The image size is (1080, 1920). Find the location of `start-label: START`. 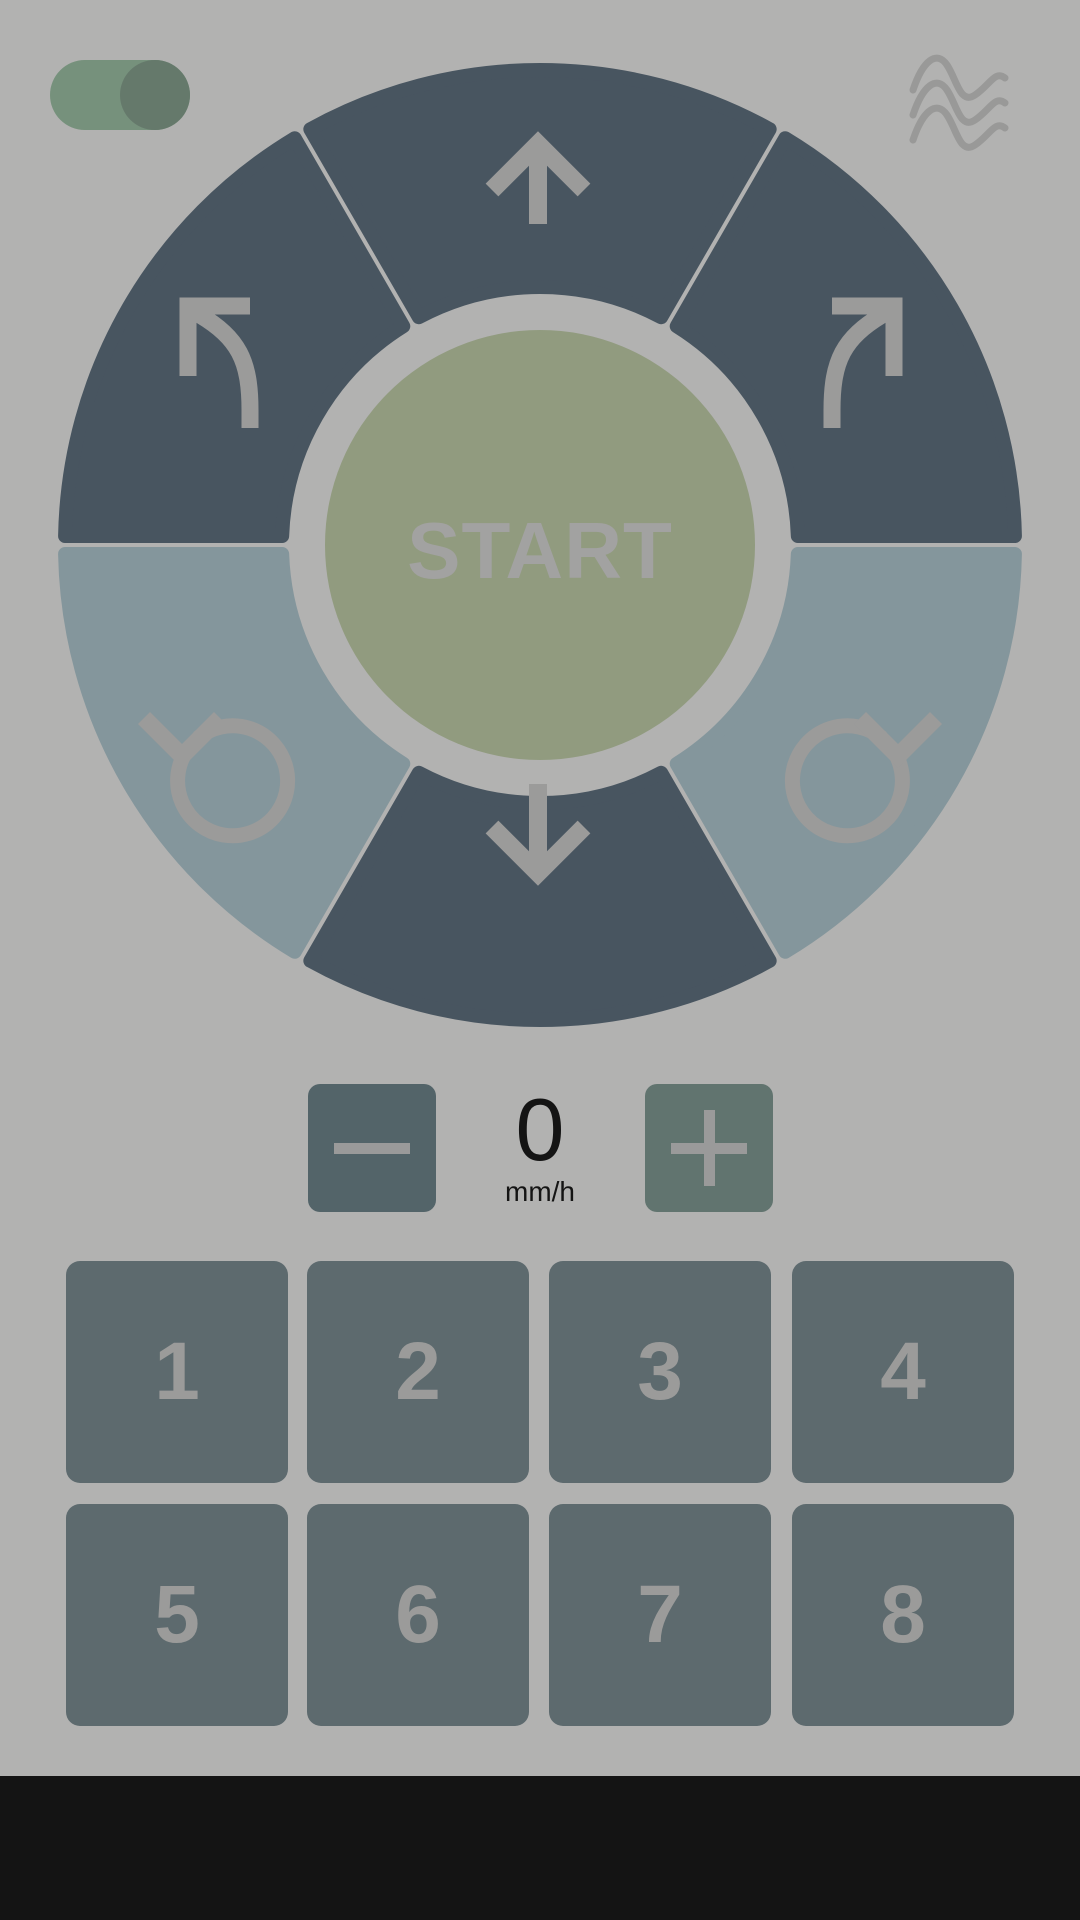

start-label: START is located at coordinates (540, 550).